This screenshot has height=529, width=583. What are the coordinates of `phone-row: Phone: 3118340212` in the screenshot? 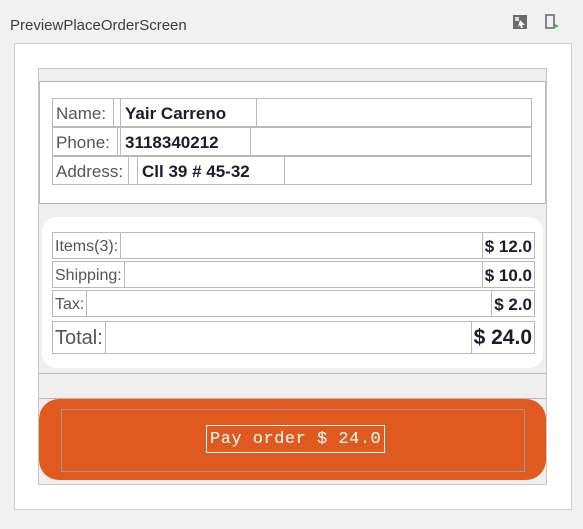 It's located at (292, 141).